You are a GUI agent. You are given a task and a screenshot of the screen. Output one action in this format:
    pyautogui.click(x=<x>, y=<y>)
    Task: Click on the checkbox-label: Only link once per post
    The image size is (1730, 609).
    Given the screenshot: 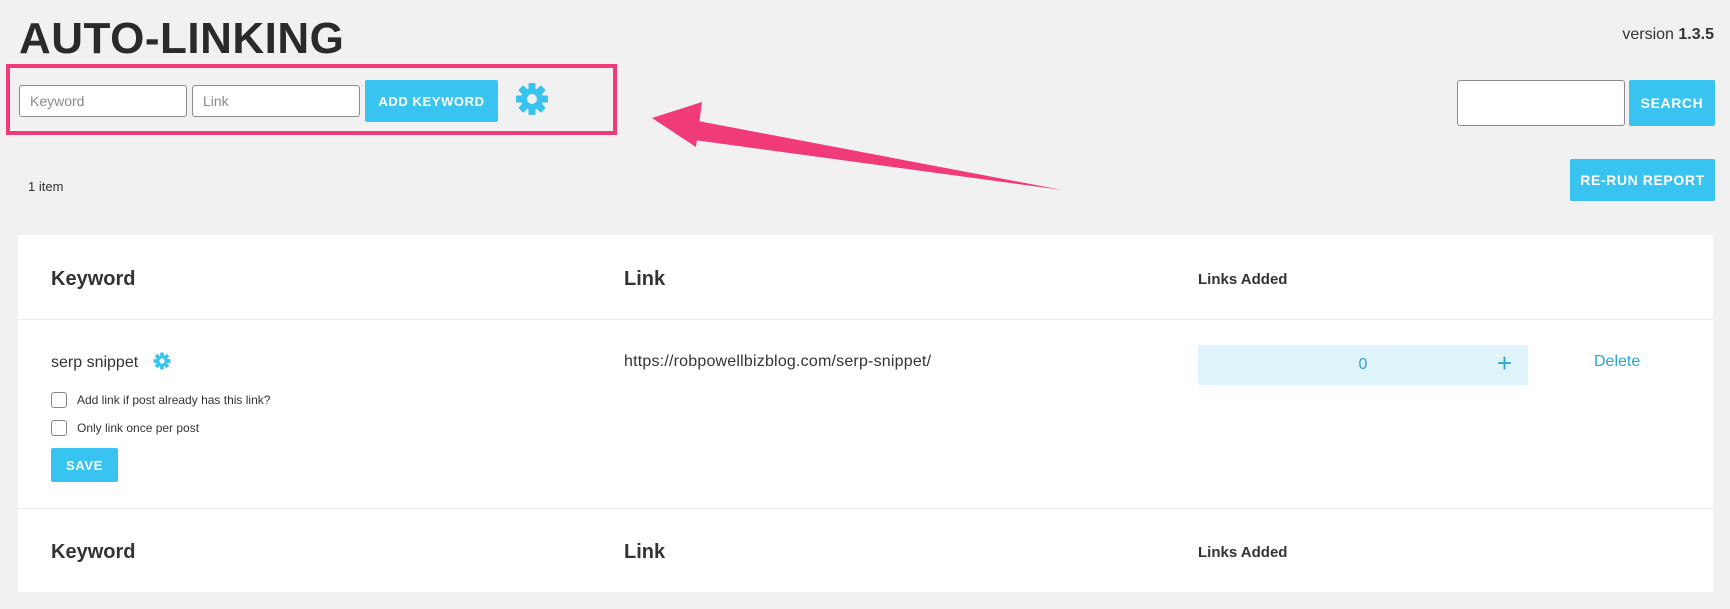 What is the action you would take?
    pyautogui.click(x=138, y=428)
    